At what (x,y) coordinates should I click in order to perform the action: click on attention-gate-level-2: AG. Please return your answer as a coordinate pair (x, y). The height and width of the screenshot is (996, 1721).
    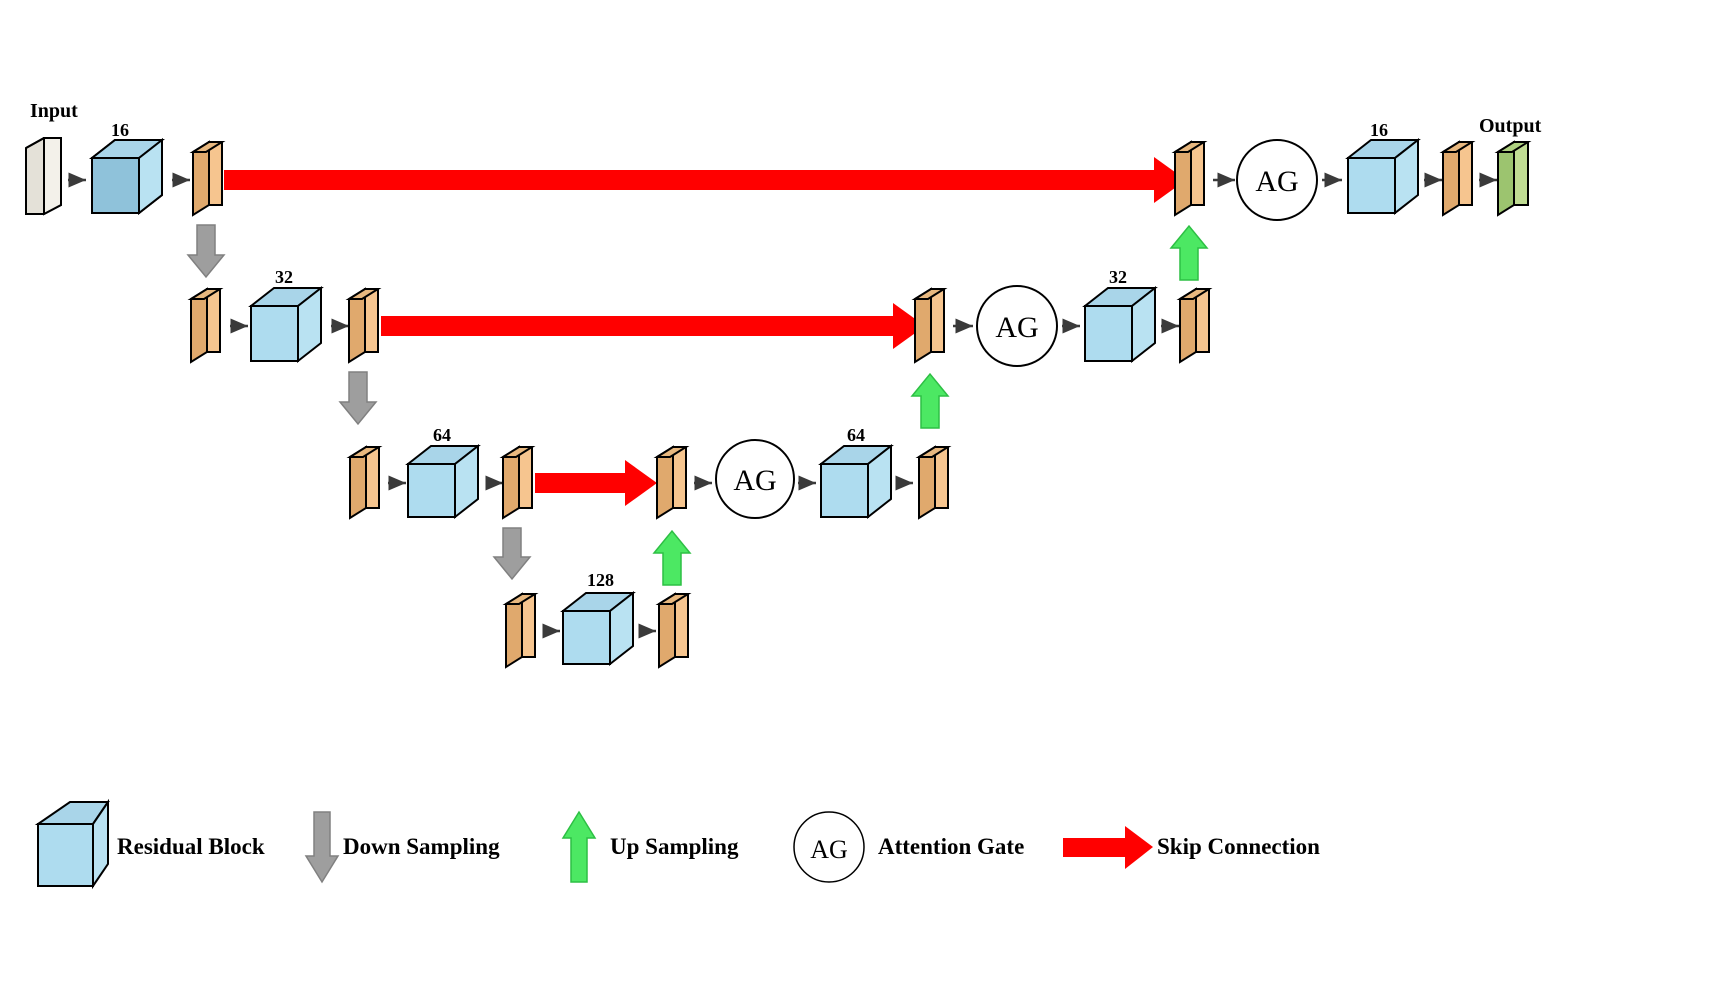
    Looking at the image, I should click on (1017, 326).